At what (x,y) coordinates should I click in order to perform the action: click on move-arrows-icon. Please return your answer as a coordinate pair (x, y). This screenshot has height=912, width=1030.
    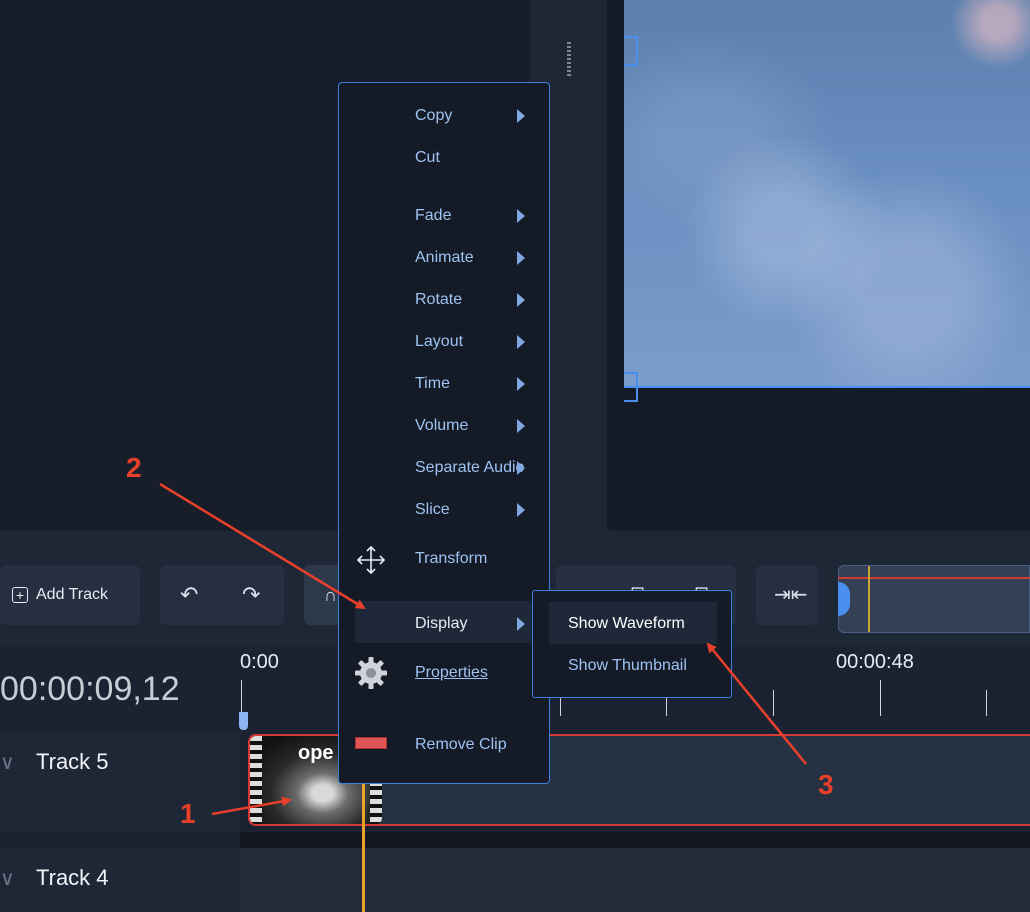
    Looking at the image, I should click on (371, 560).